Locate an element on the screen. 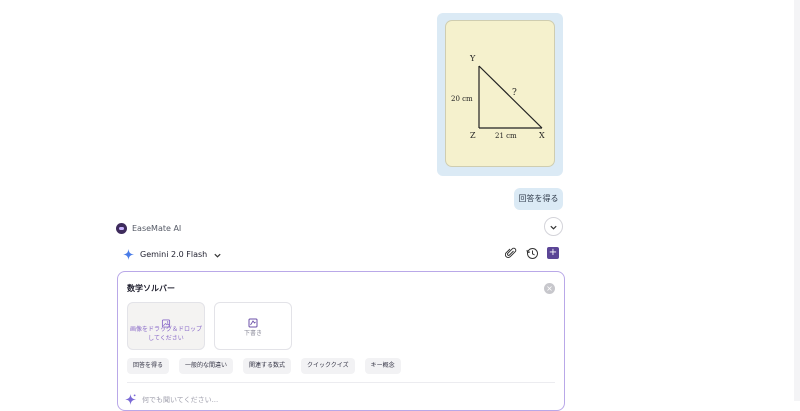  divider is located at coordinates (341, 382).